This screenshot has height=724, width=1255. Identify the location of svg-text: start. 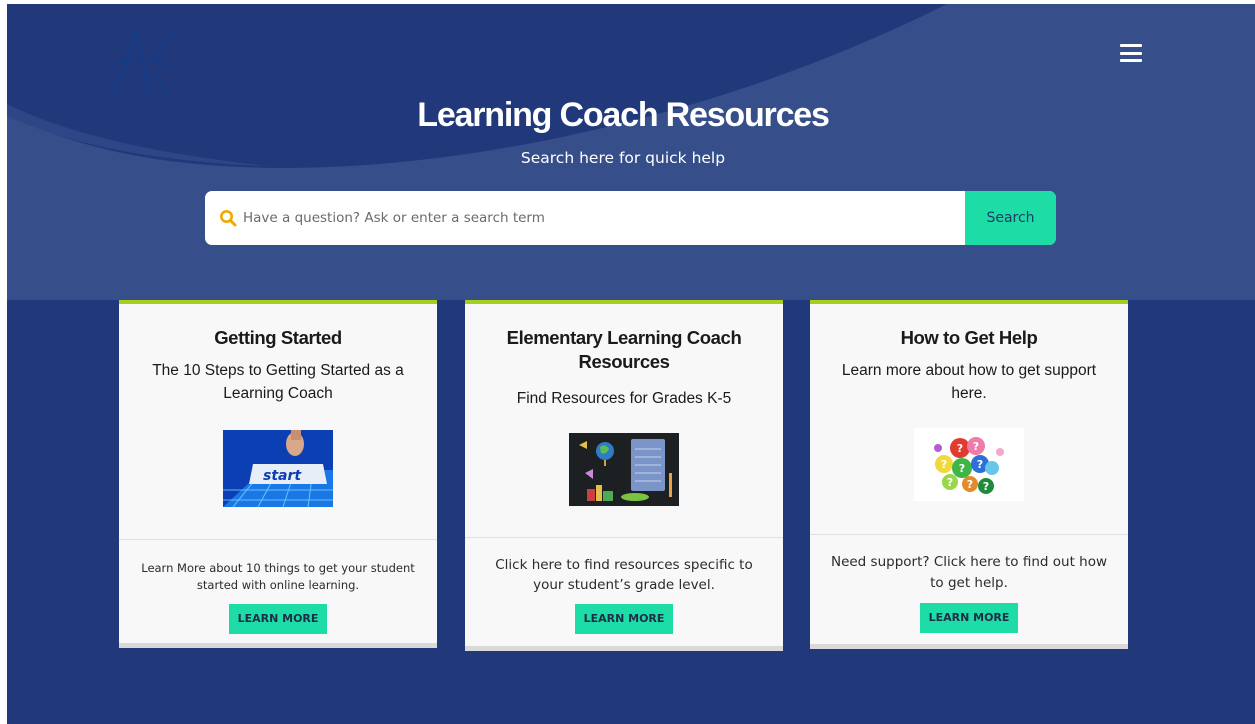
(282, 476).